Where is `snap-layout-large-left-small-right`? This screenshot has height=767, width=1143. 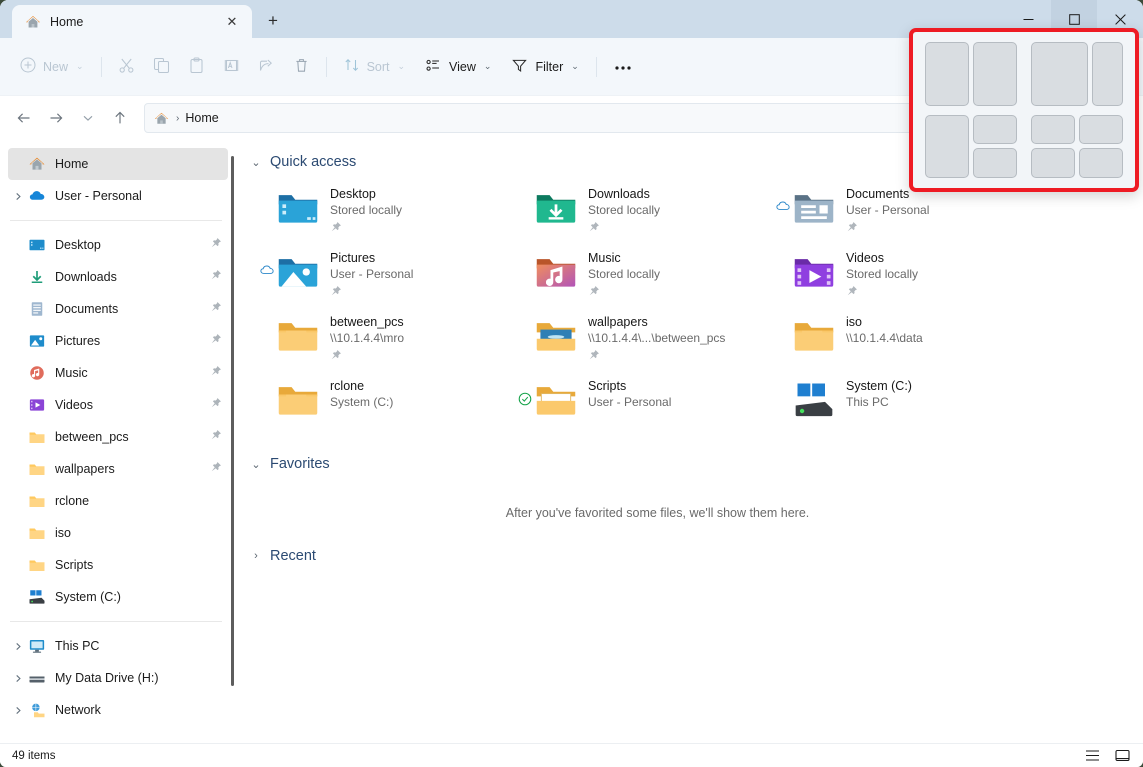
snap-layout-large-left-small-right is located at coordinates (1077, 74).